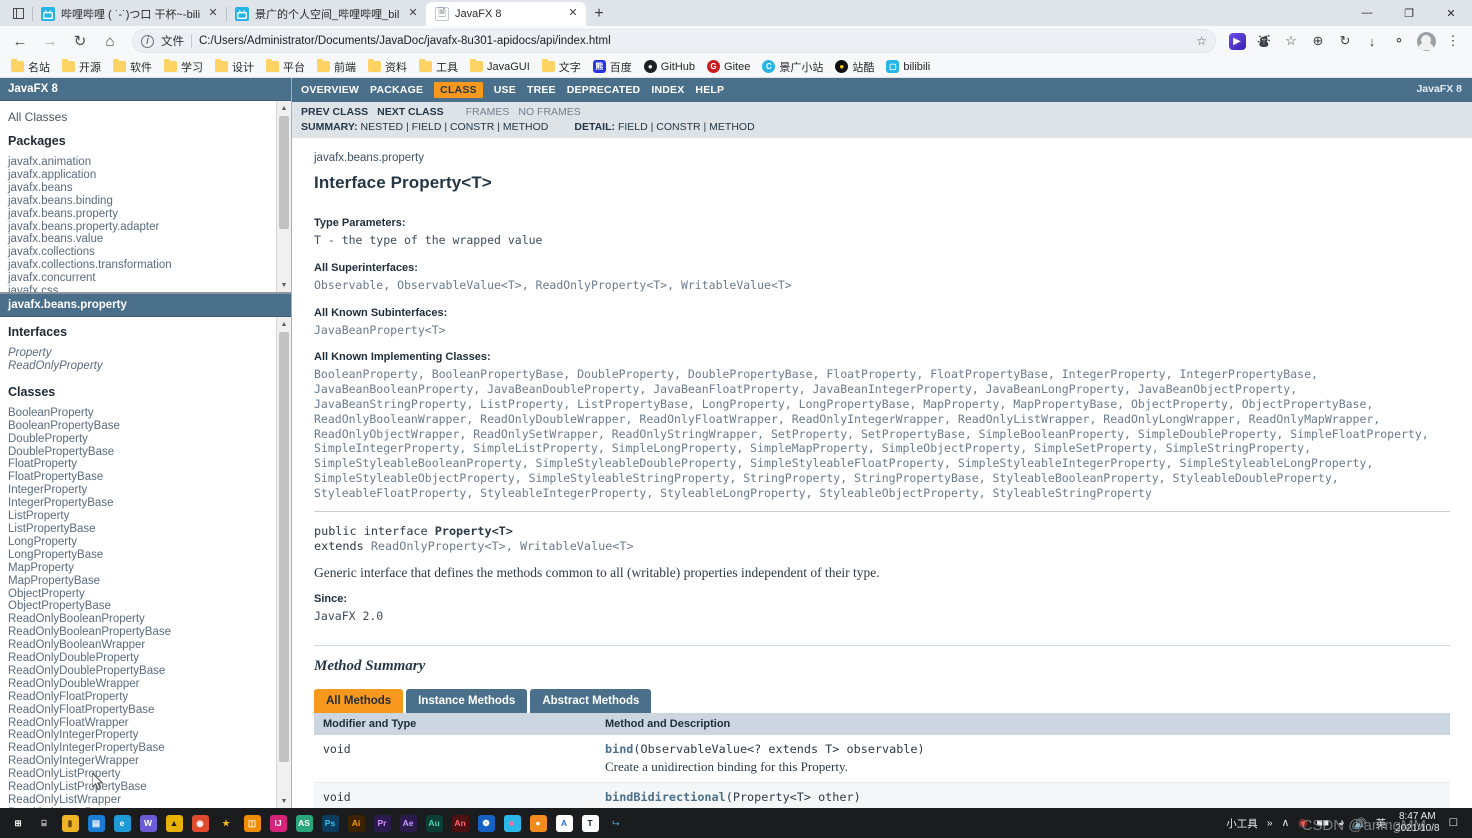 This screenshot has width=1472, height=838. Describe the element at coordinates (145, 516) in the screenshot. I see `list-item: ListProperty` at that location.